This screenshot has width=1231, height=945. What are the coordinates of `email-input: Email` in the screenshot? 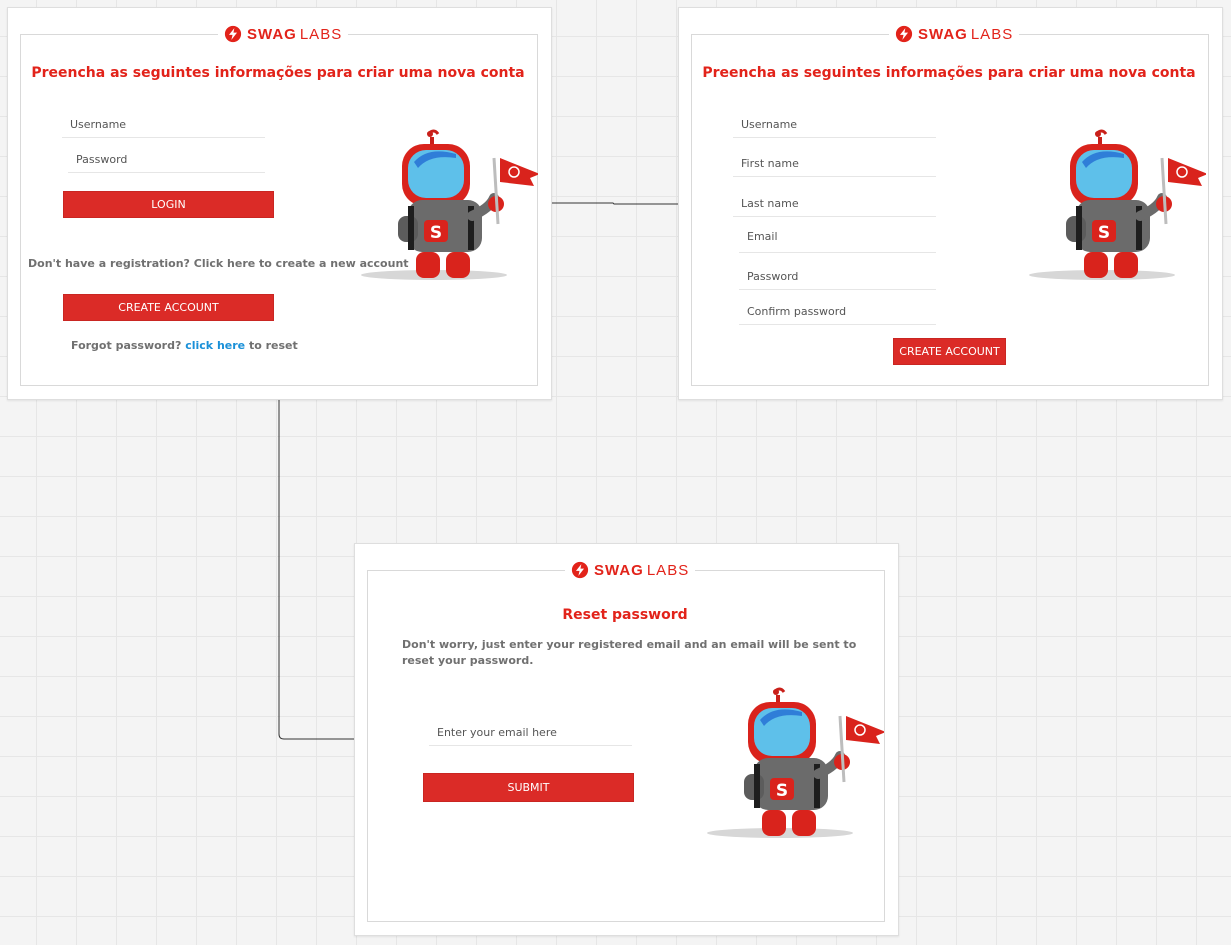 It's located at (837, 241).